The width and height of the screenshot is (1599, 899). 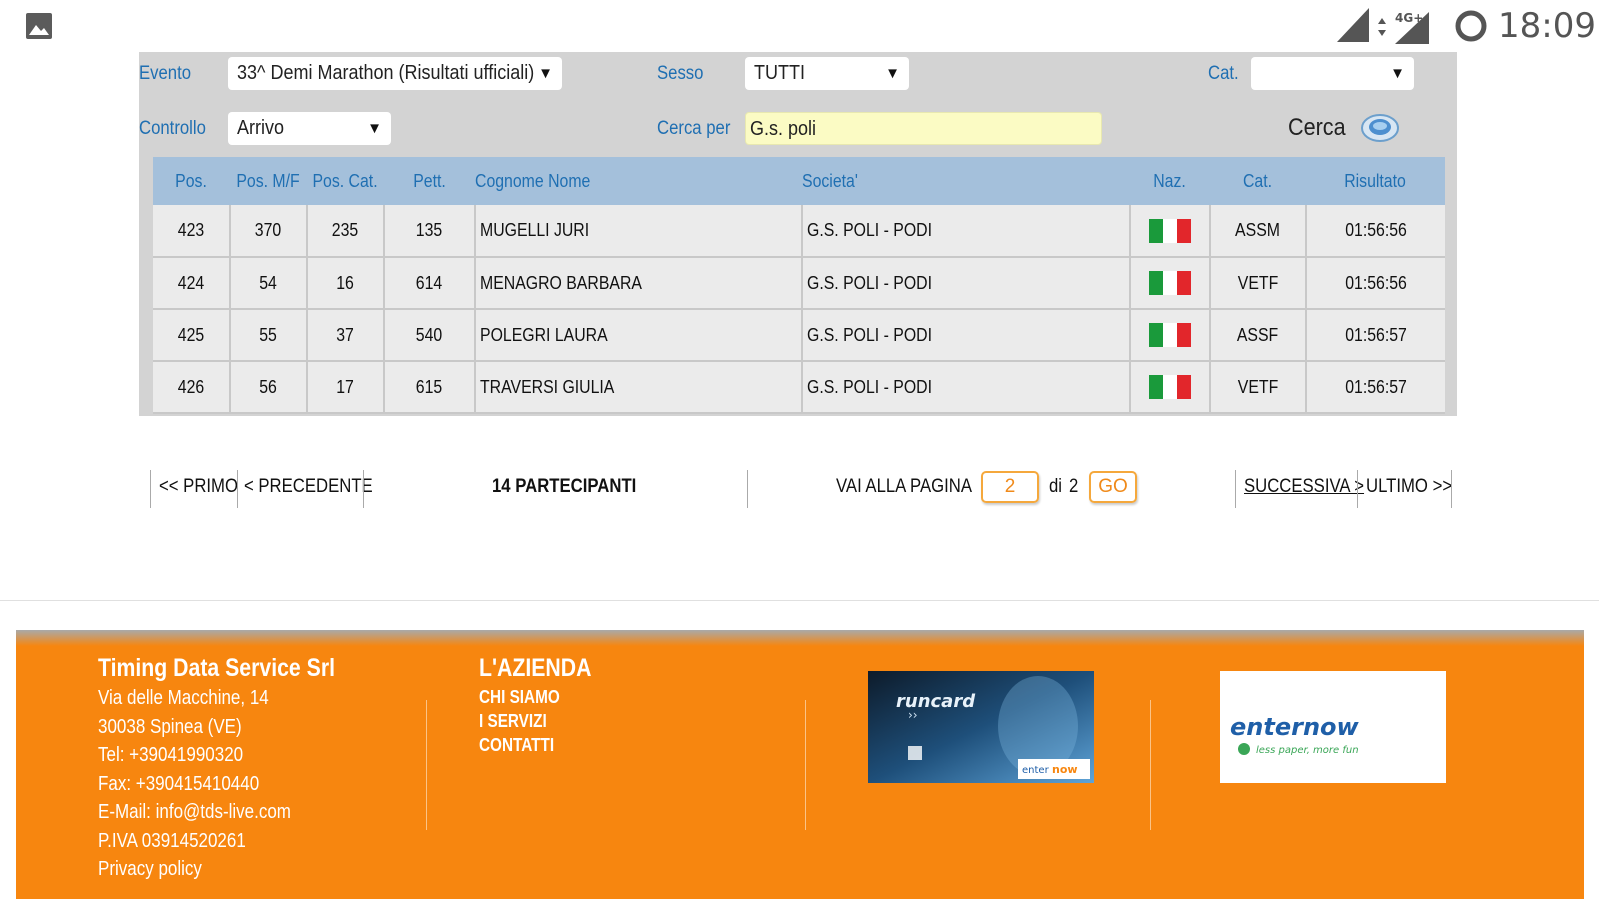 What do you see at coordinates (1257, 231) in the screenshot?
I see `cell-cat: ASSM` at bounding box center [1257, 231].